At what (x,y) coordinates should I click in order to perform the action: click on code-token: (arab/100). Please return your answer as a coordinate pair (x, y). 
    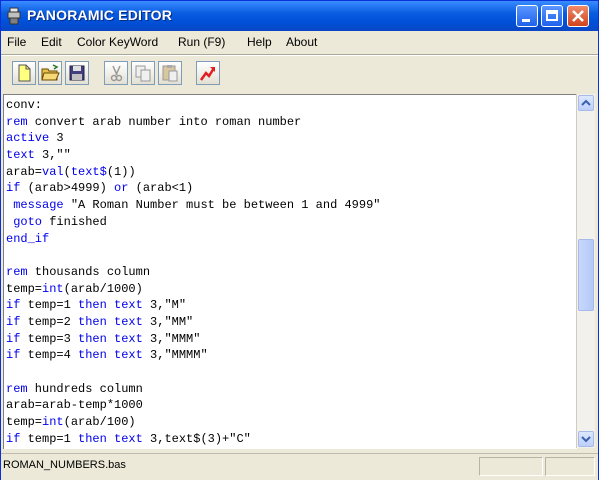
    Looking at the image, I should click on (99, 422).